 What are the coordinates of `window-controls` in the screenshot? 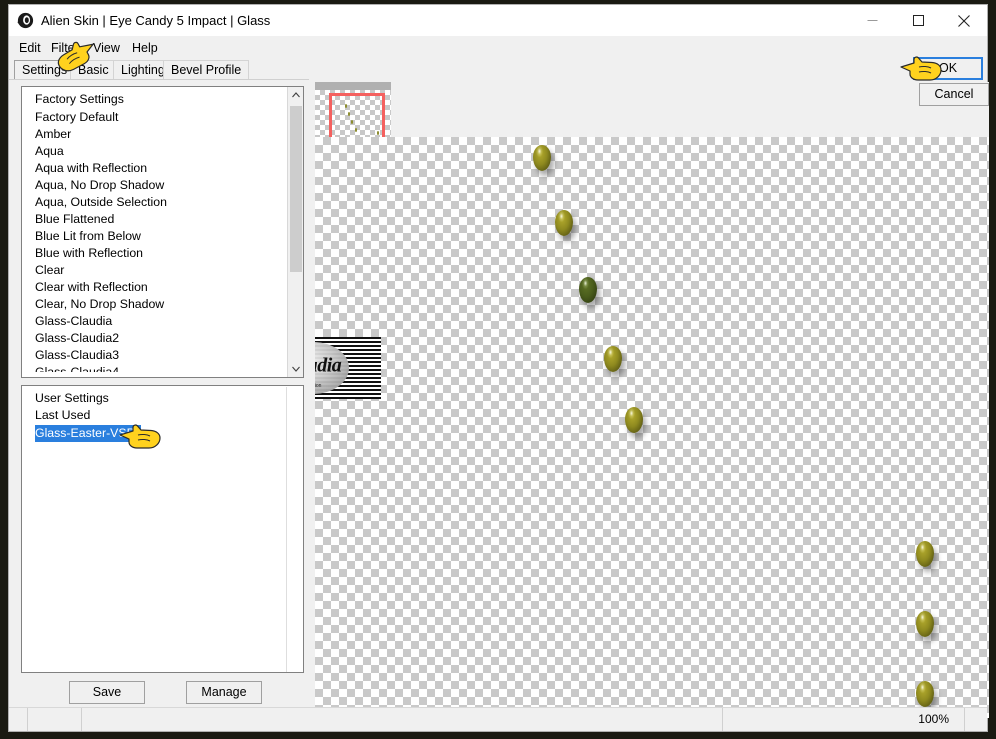 It's located at (918, 20).